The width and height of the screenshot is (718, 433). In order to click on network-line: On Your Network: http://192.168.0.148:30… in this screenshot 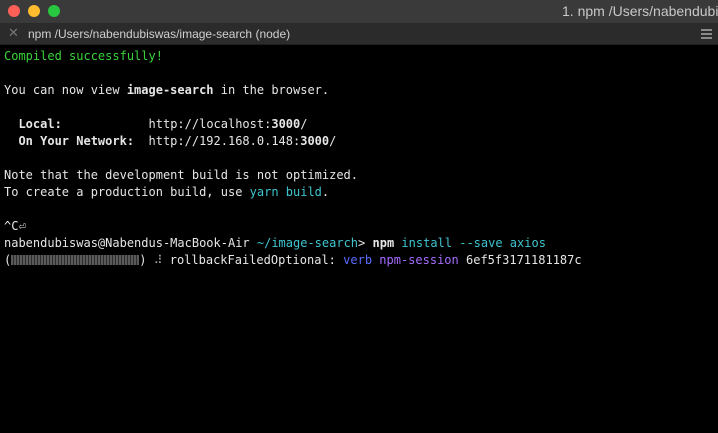, I will do `click(361, 141)`.